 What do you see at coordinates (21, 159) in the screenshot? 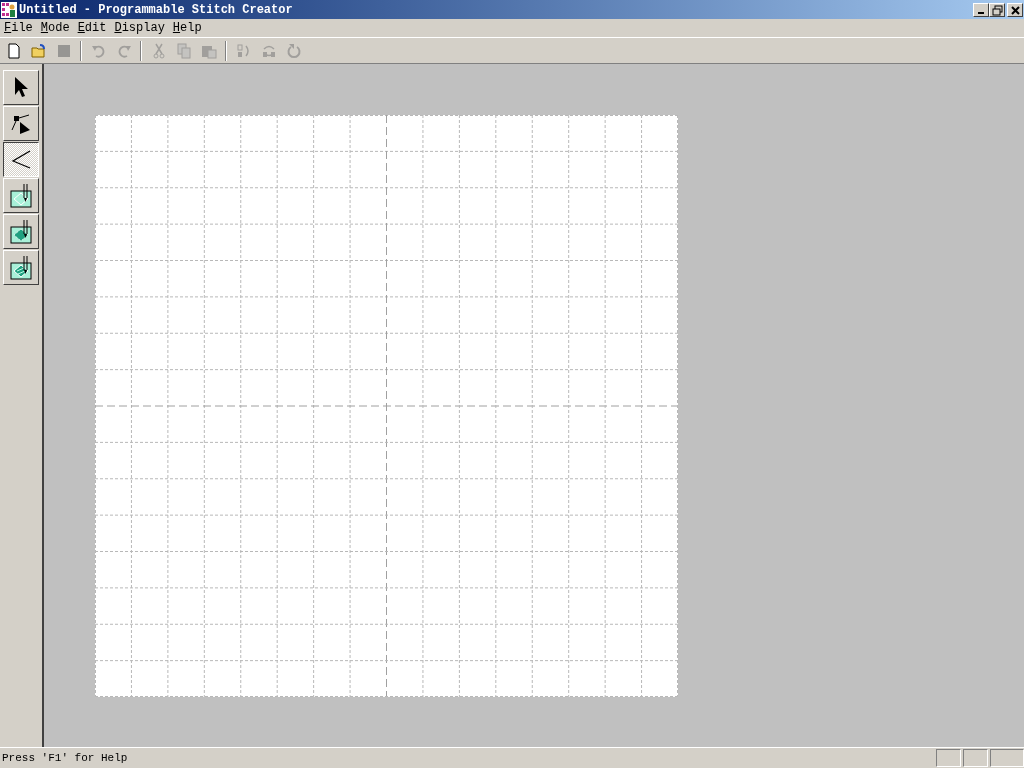
I see `zigzag-stitch-tool-button` at bounding box center [21, 159].